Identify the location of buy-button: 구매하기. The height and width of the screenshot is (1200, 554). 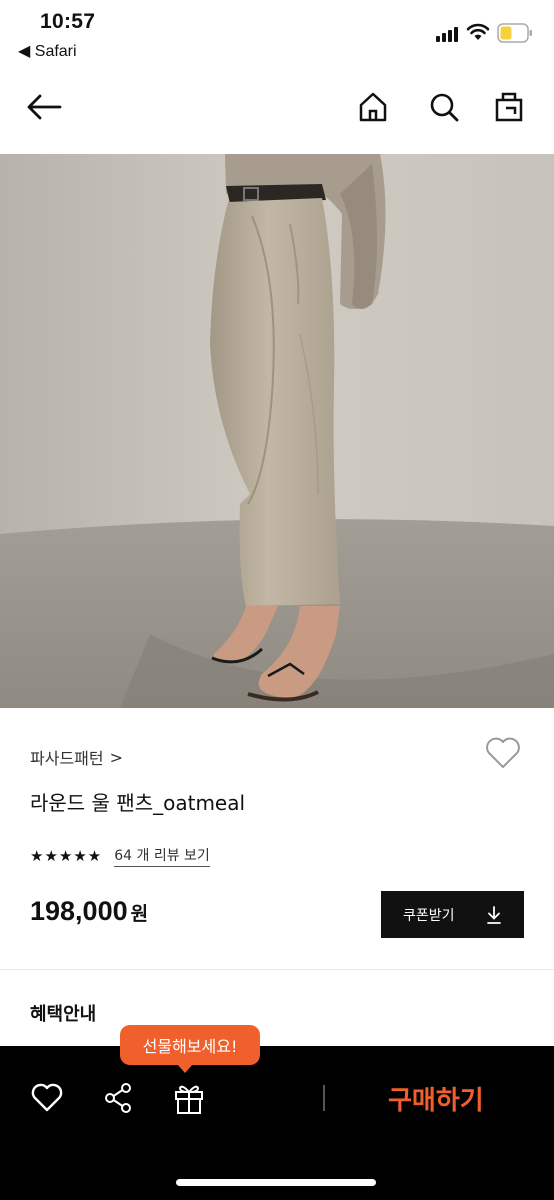
(436, 1098).